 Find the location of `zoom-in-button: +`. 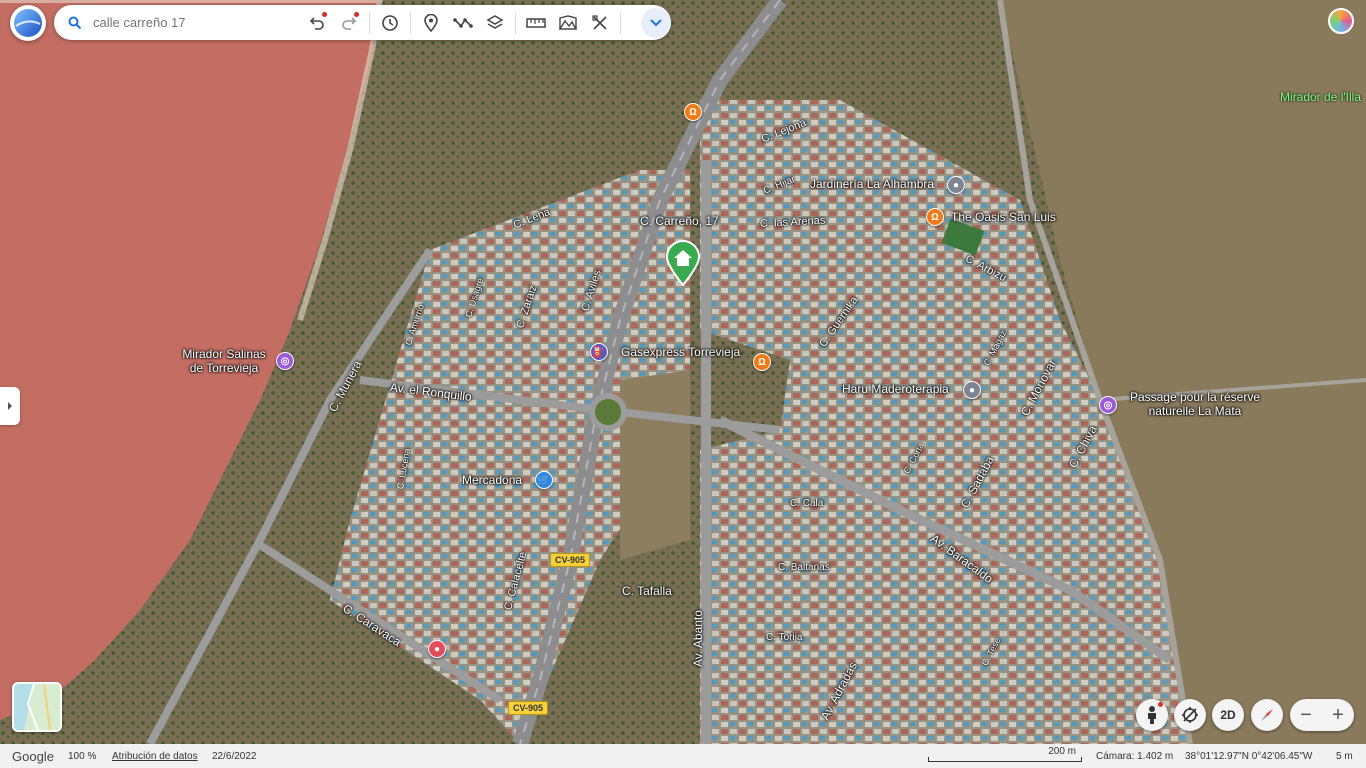

zoom-in-button: + is located at coordinates (1338, 715).